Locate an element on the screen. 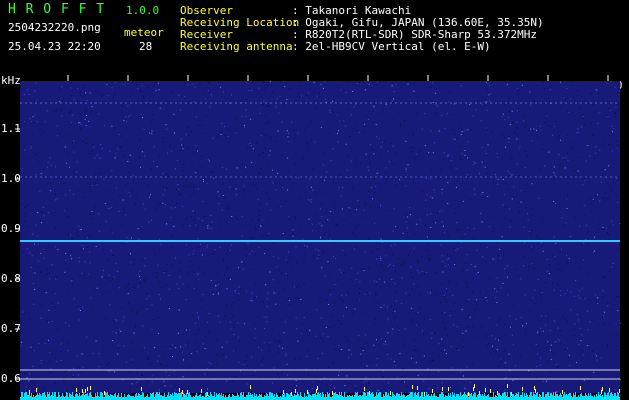 The height and width of the screenshot is (400, 629). app-version: 1.0.0 is located at coordinates (143, 10).